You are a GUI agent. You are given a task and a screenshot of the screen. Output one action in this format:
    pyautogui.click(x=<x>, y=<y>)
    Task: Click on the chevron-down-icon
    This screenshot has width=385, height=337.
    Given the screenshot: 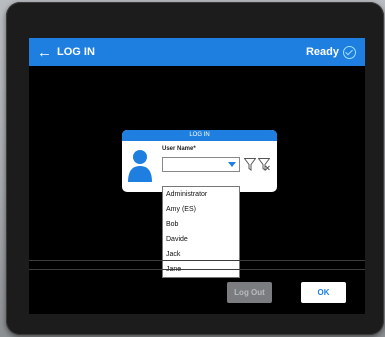 What is the action you would take?
    pyautogui.click(x=232, y=164)
    